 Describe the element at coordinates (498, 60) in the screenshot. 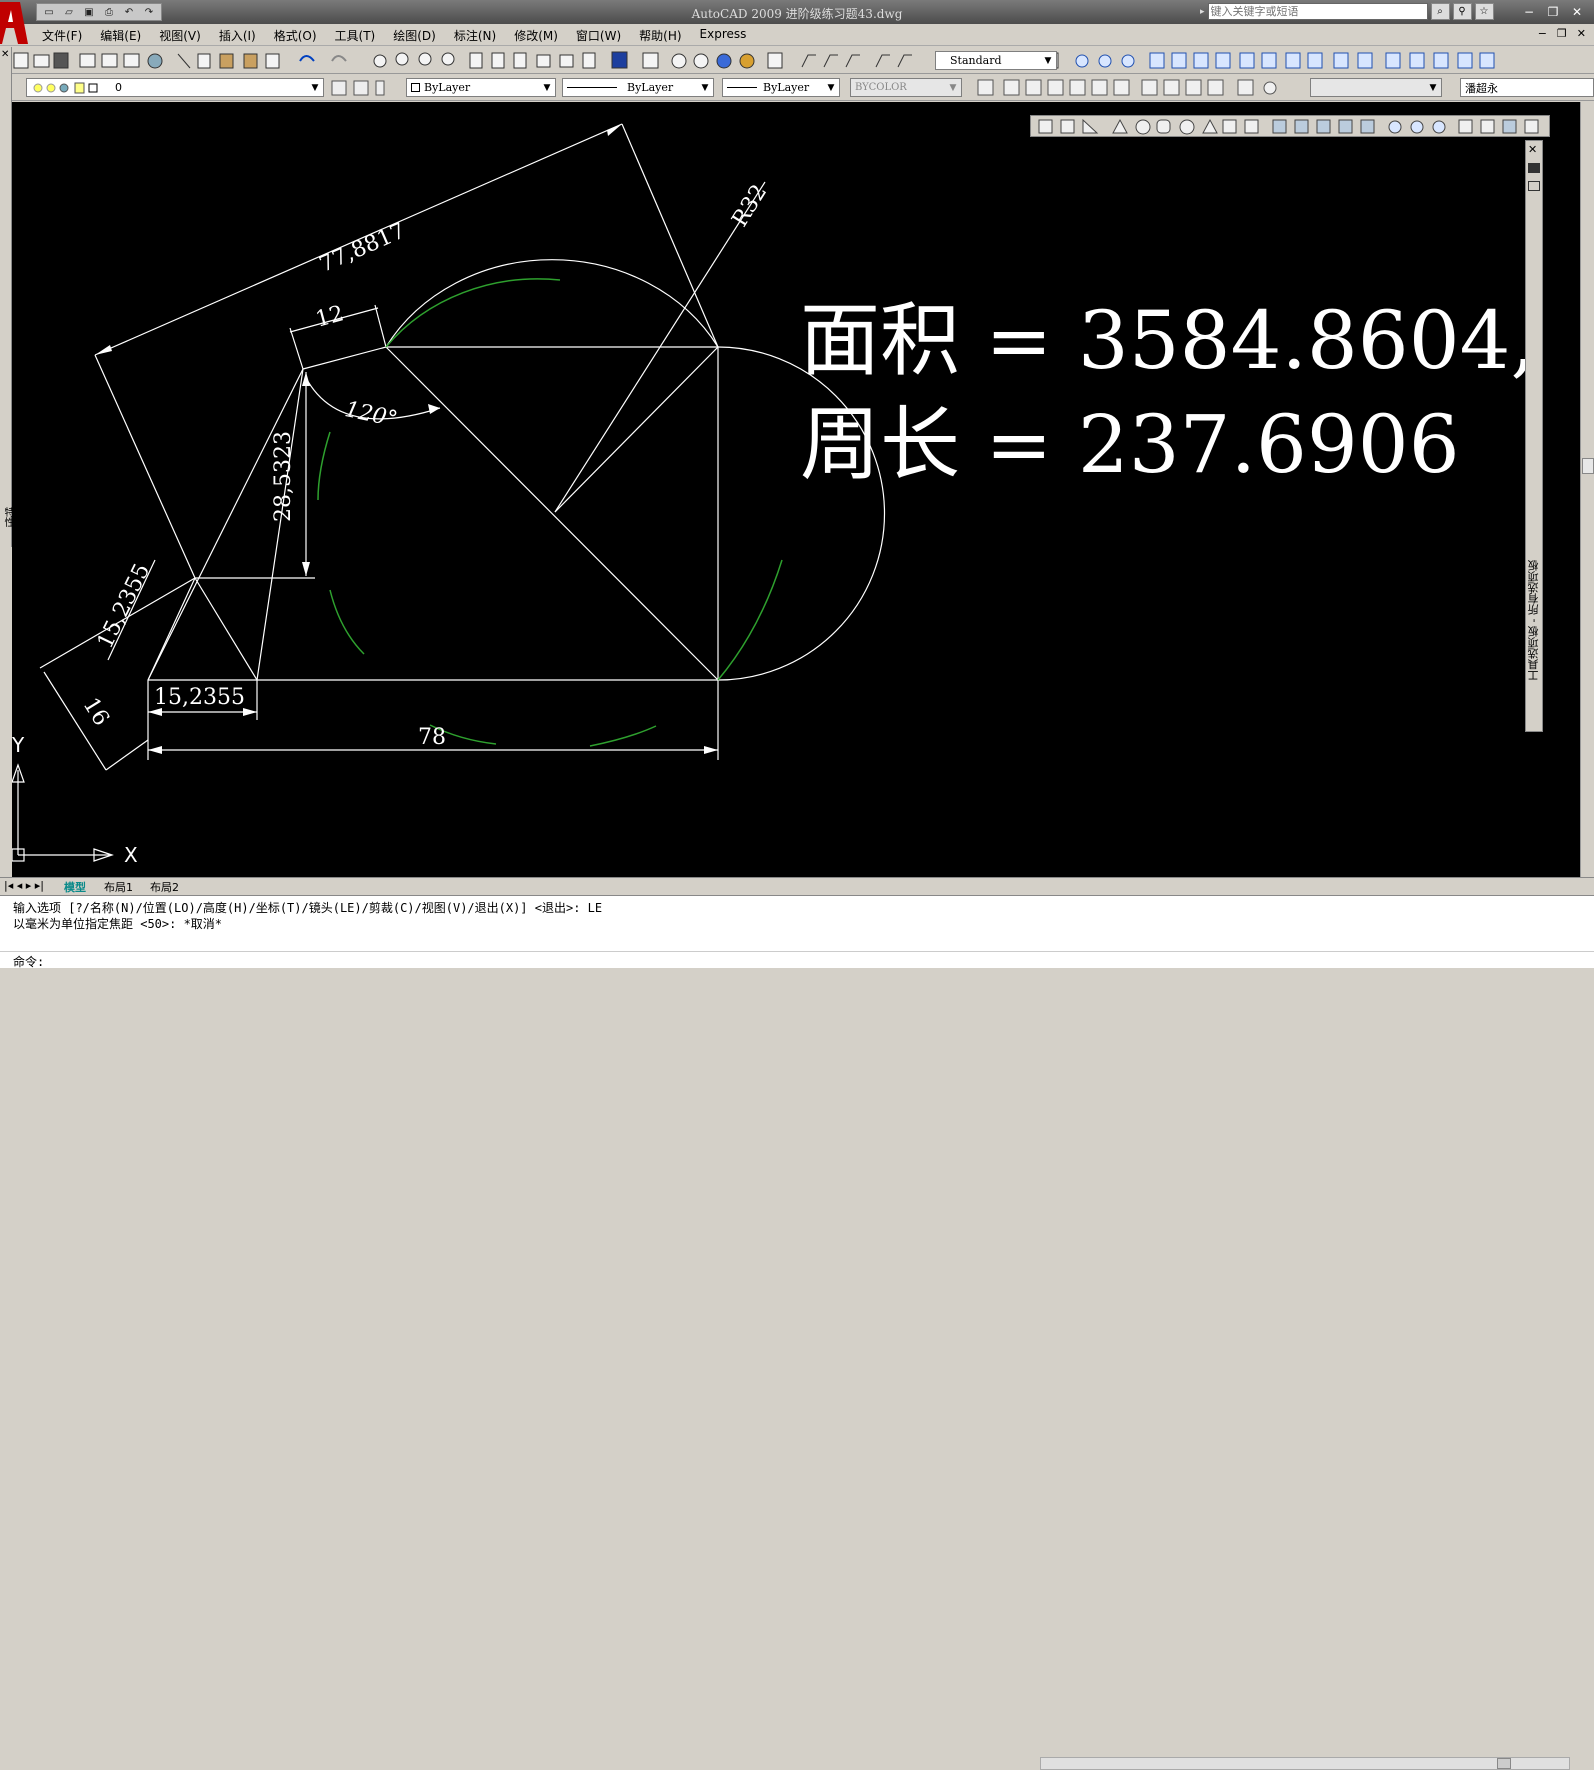

I see `design-center-icon` at that location.